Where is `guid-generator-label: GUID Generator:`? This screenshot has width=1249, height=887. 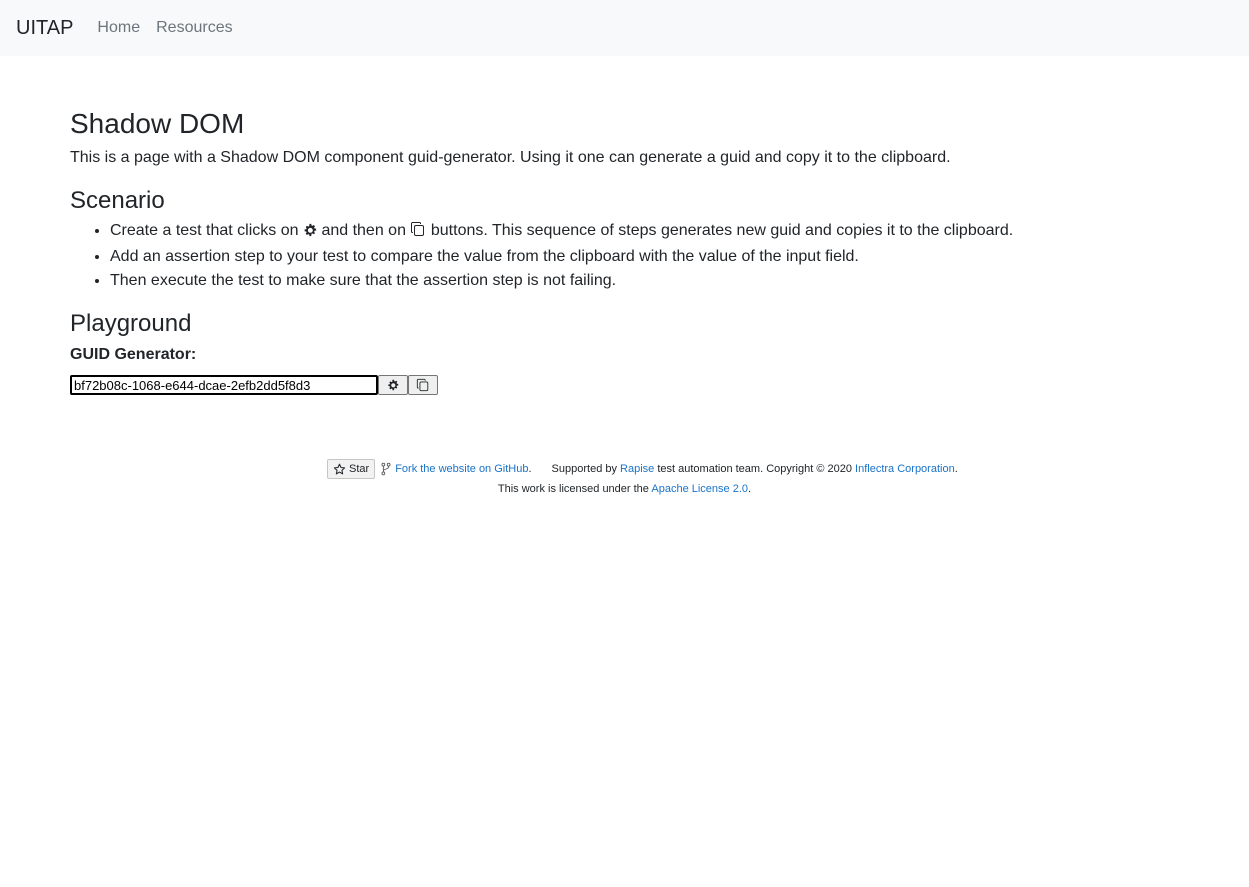
guid-generator-label: GUID Generator: is located at coordinates (133, 354).